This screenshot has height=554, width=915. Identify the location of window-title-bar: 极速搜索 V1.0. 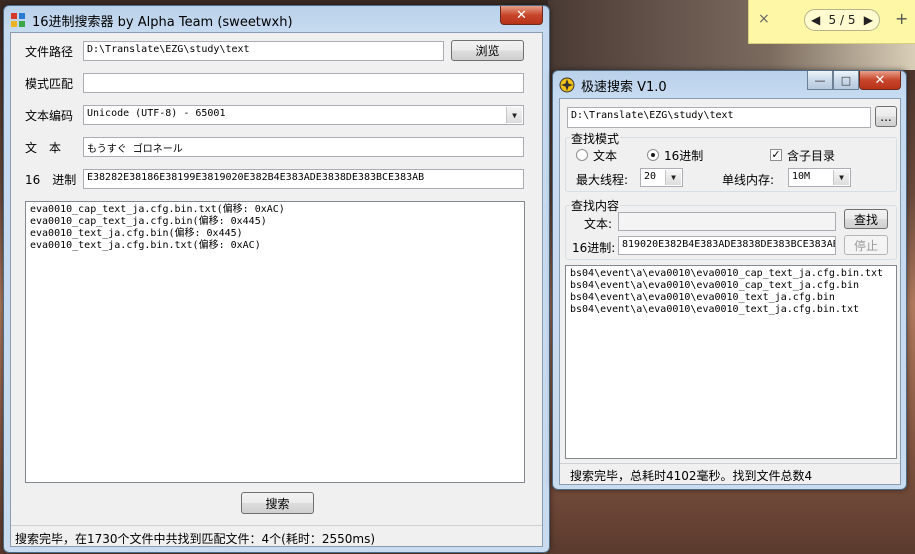
(613, 85).